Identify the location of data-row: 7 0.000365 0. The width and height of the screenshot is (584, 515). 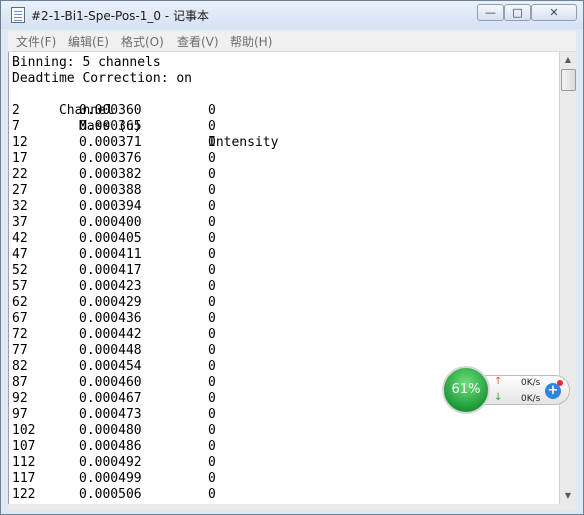
(282, 127).